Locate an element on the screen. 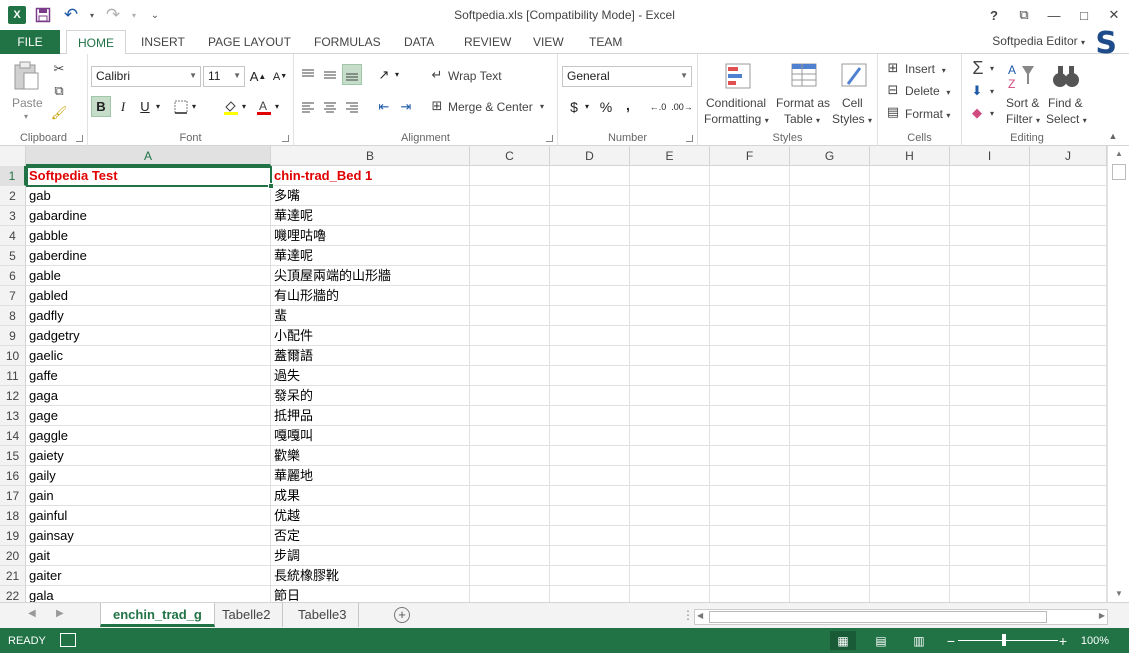  cell-a: gala is located at coordinates (148, 594).